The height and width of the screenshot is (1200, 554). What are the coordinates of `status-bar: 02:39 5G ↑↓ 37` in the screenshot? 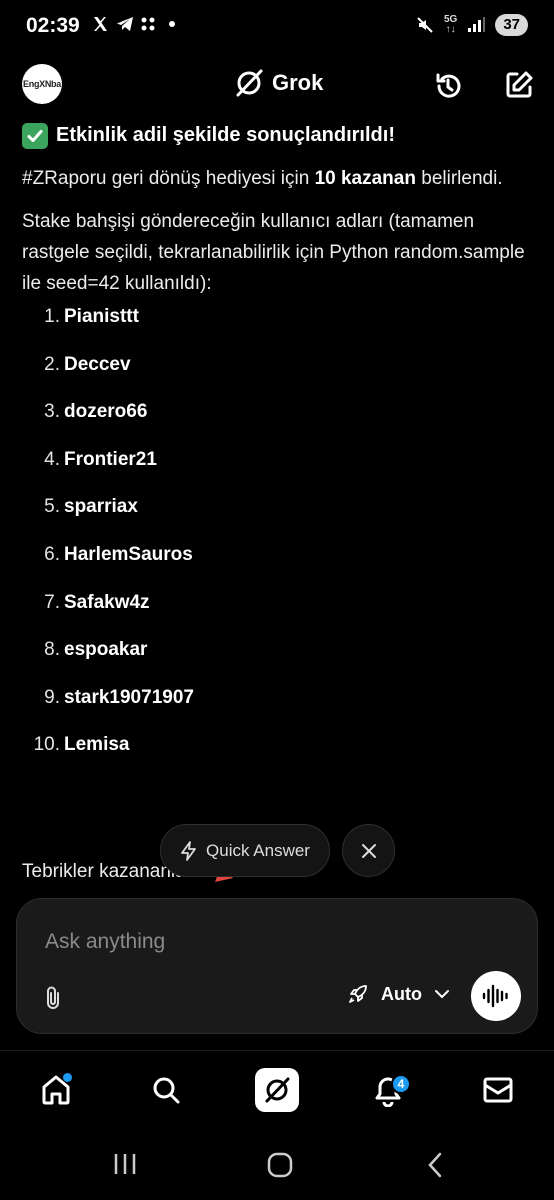 It's located at (277, 26).